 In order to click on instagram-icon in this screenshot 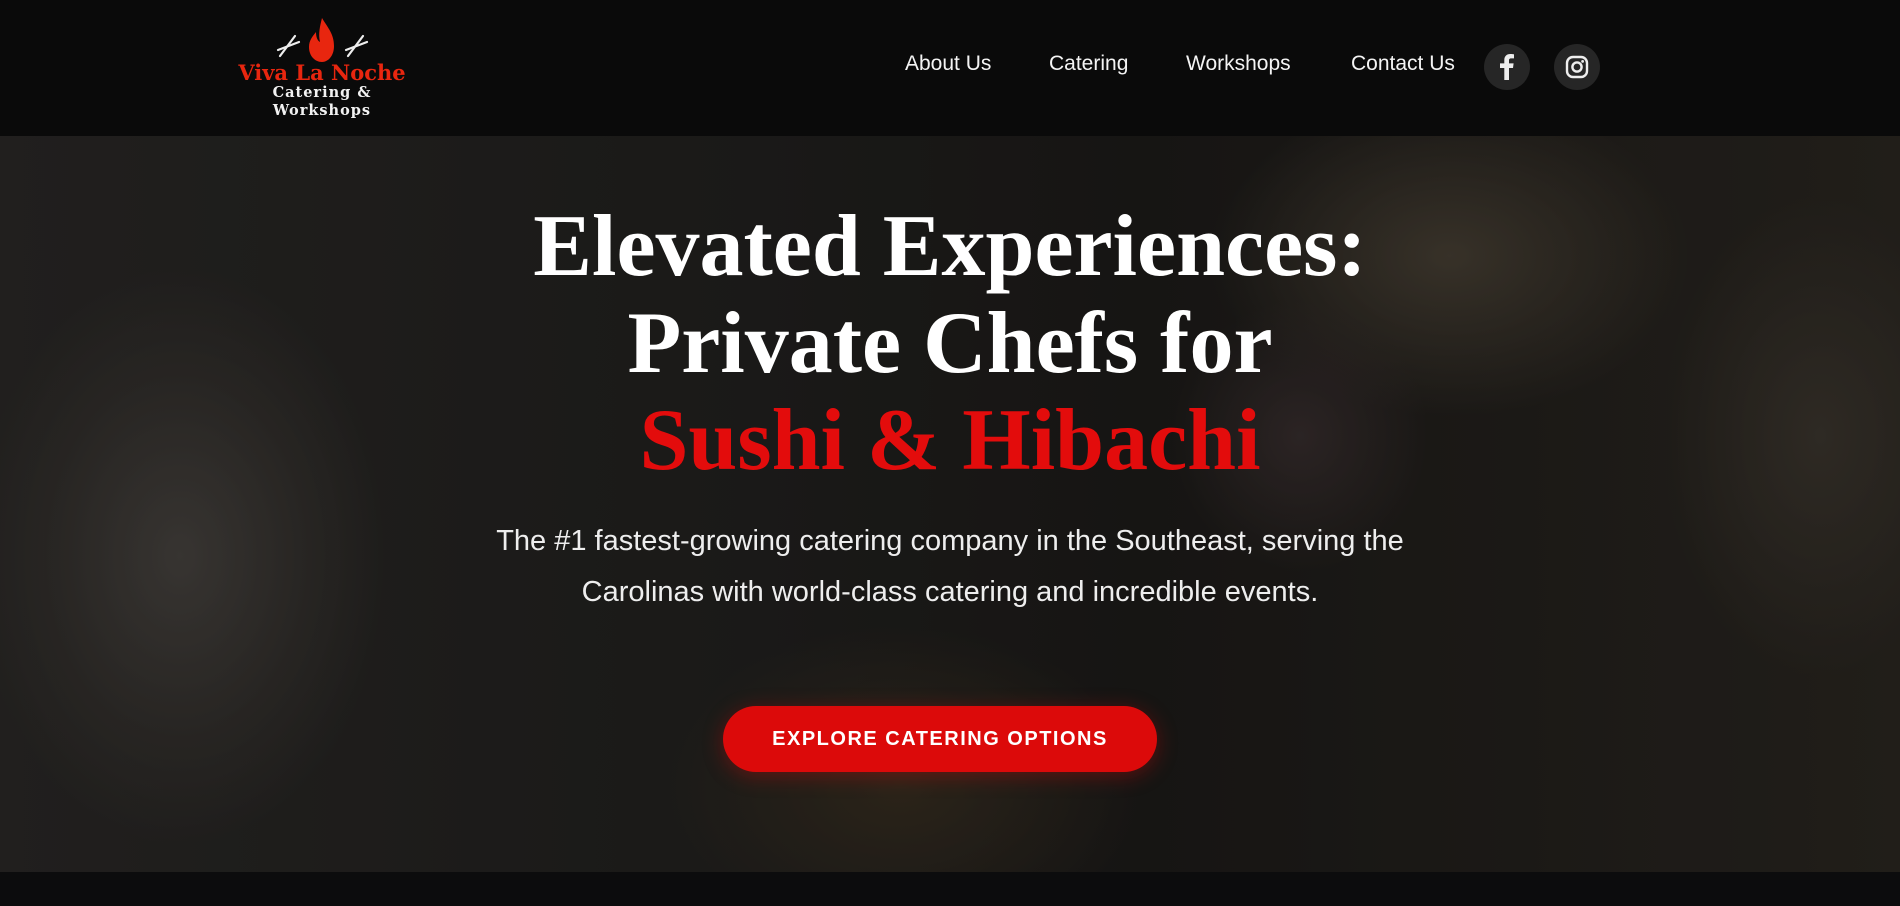, I will do `click(1577, 67)`.